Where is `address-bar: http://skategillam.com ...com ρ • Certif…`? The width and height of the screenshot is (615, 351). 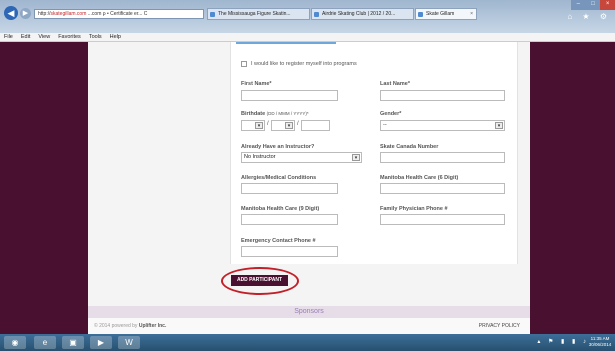 address-bar: http://skategillam.com ...com ρ • Certif… is located at coordinates (119, 14).